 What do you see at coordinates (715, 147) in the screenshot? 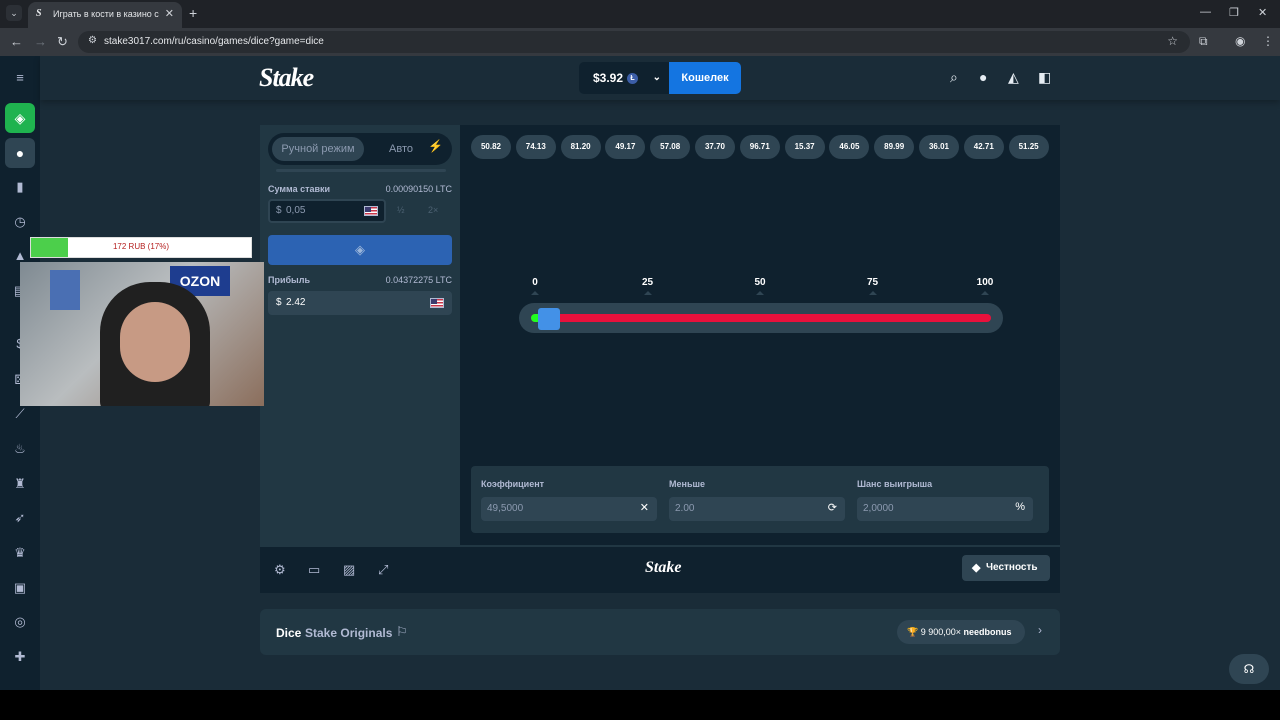
I see `result-chip: 37.70` at bounding box center [715, 147].